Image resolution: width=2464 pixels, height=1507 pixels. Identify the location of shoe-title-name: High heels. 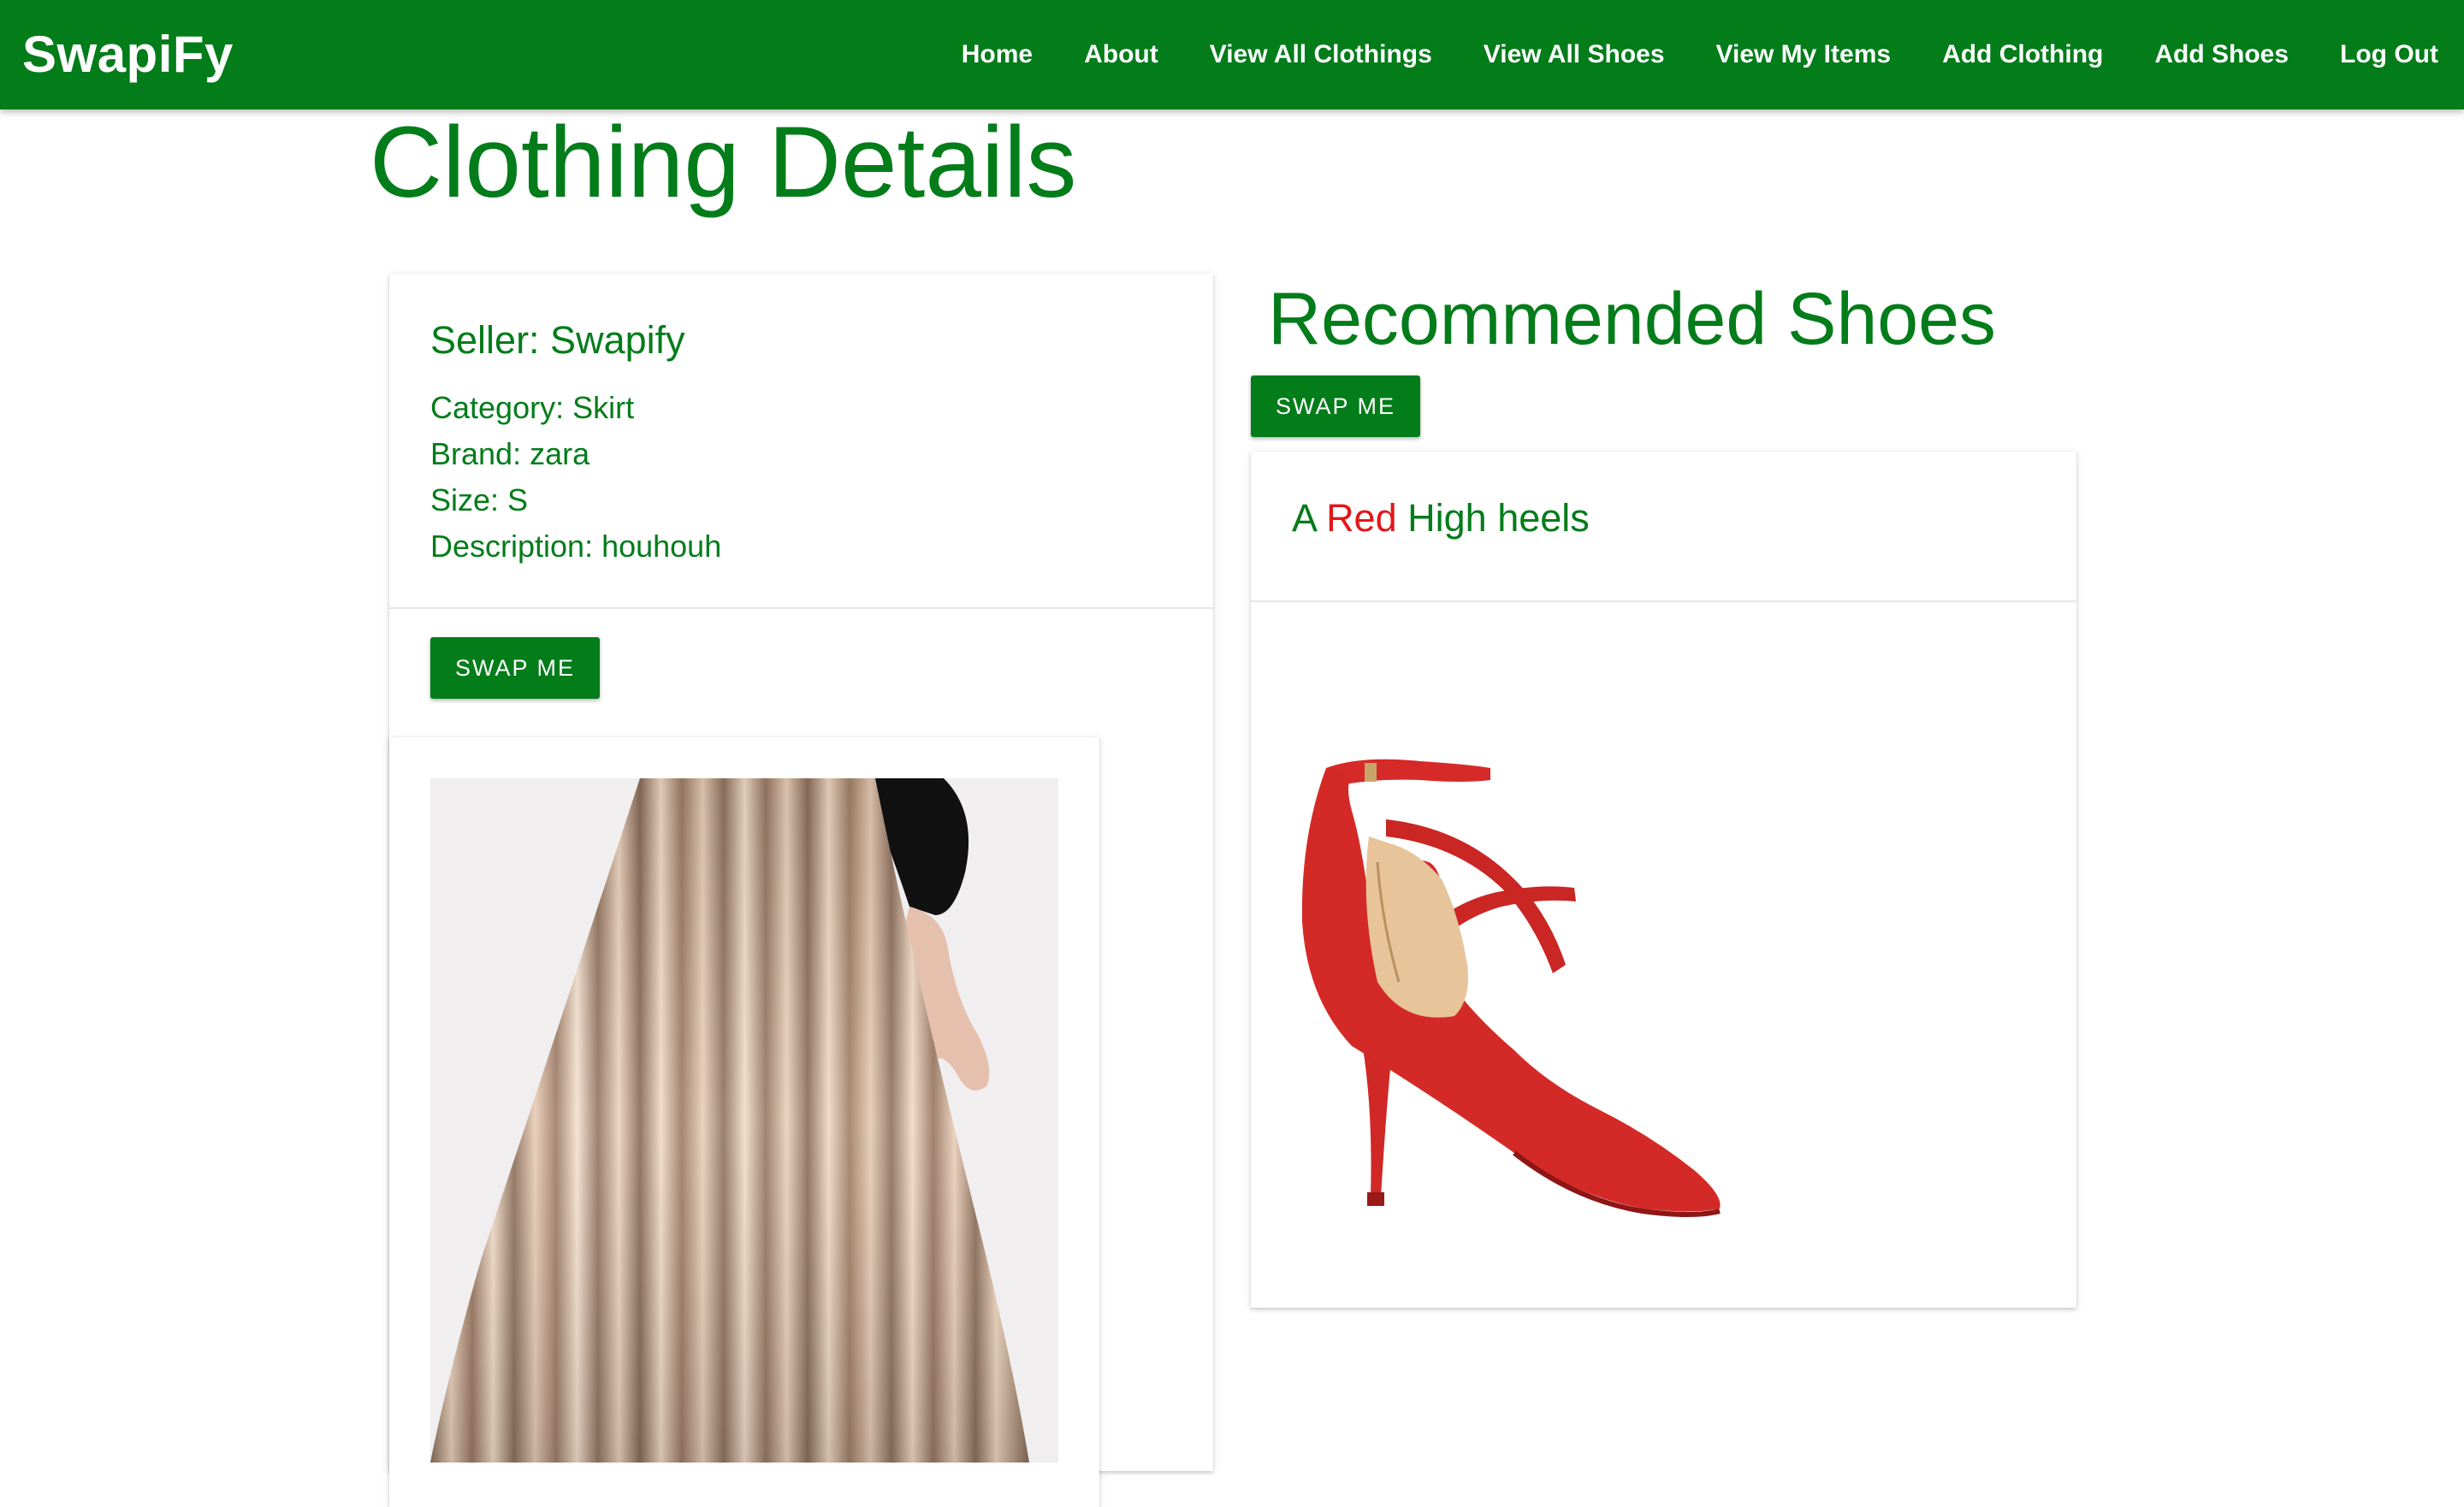
(1498, 518).